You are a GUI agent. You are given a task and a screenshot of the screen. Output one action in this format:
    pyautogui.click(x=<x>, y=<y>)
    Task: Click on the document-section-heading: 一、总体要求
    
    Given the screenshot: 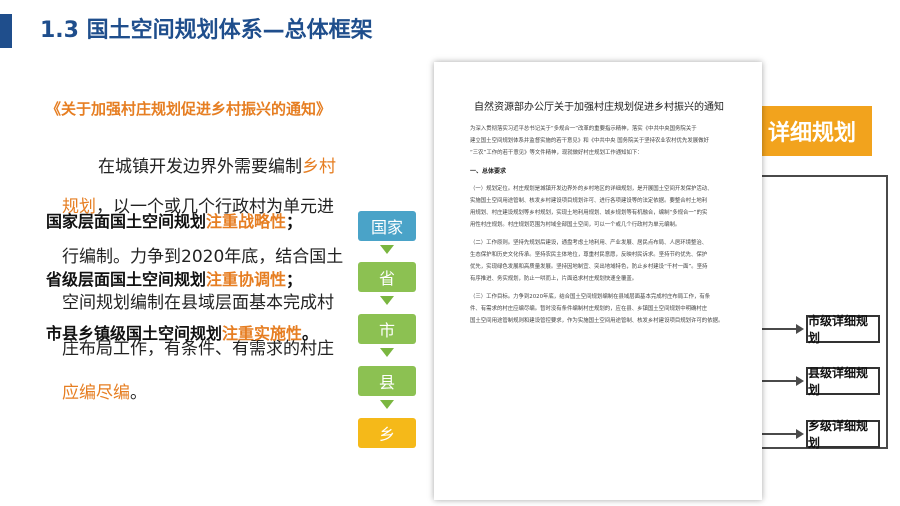 What is the action you would take?
    pyautogui.click(x=488, y=171)
    